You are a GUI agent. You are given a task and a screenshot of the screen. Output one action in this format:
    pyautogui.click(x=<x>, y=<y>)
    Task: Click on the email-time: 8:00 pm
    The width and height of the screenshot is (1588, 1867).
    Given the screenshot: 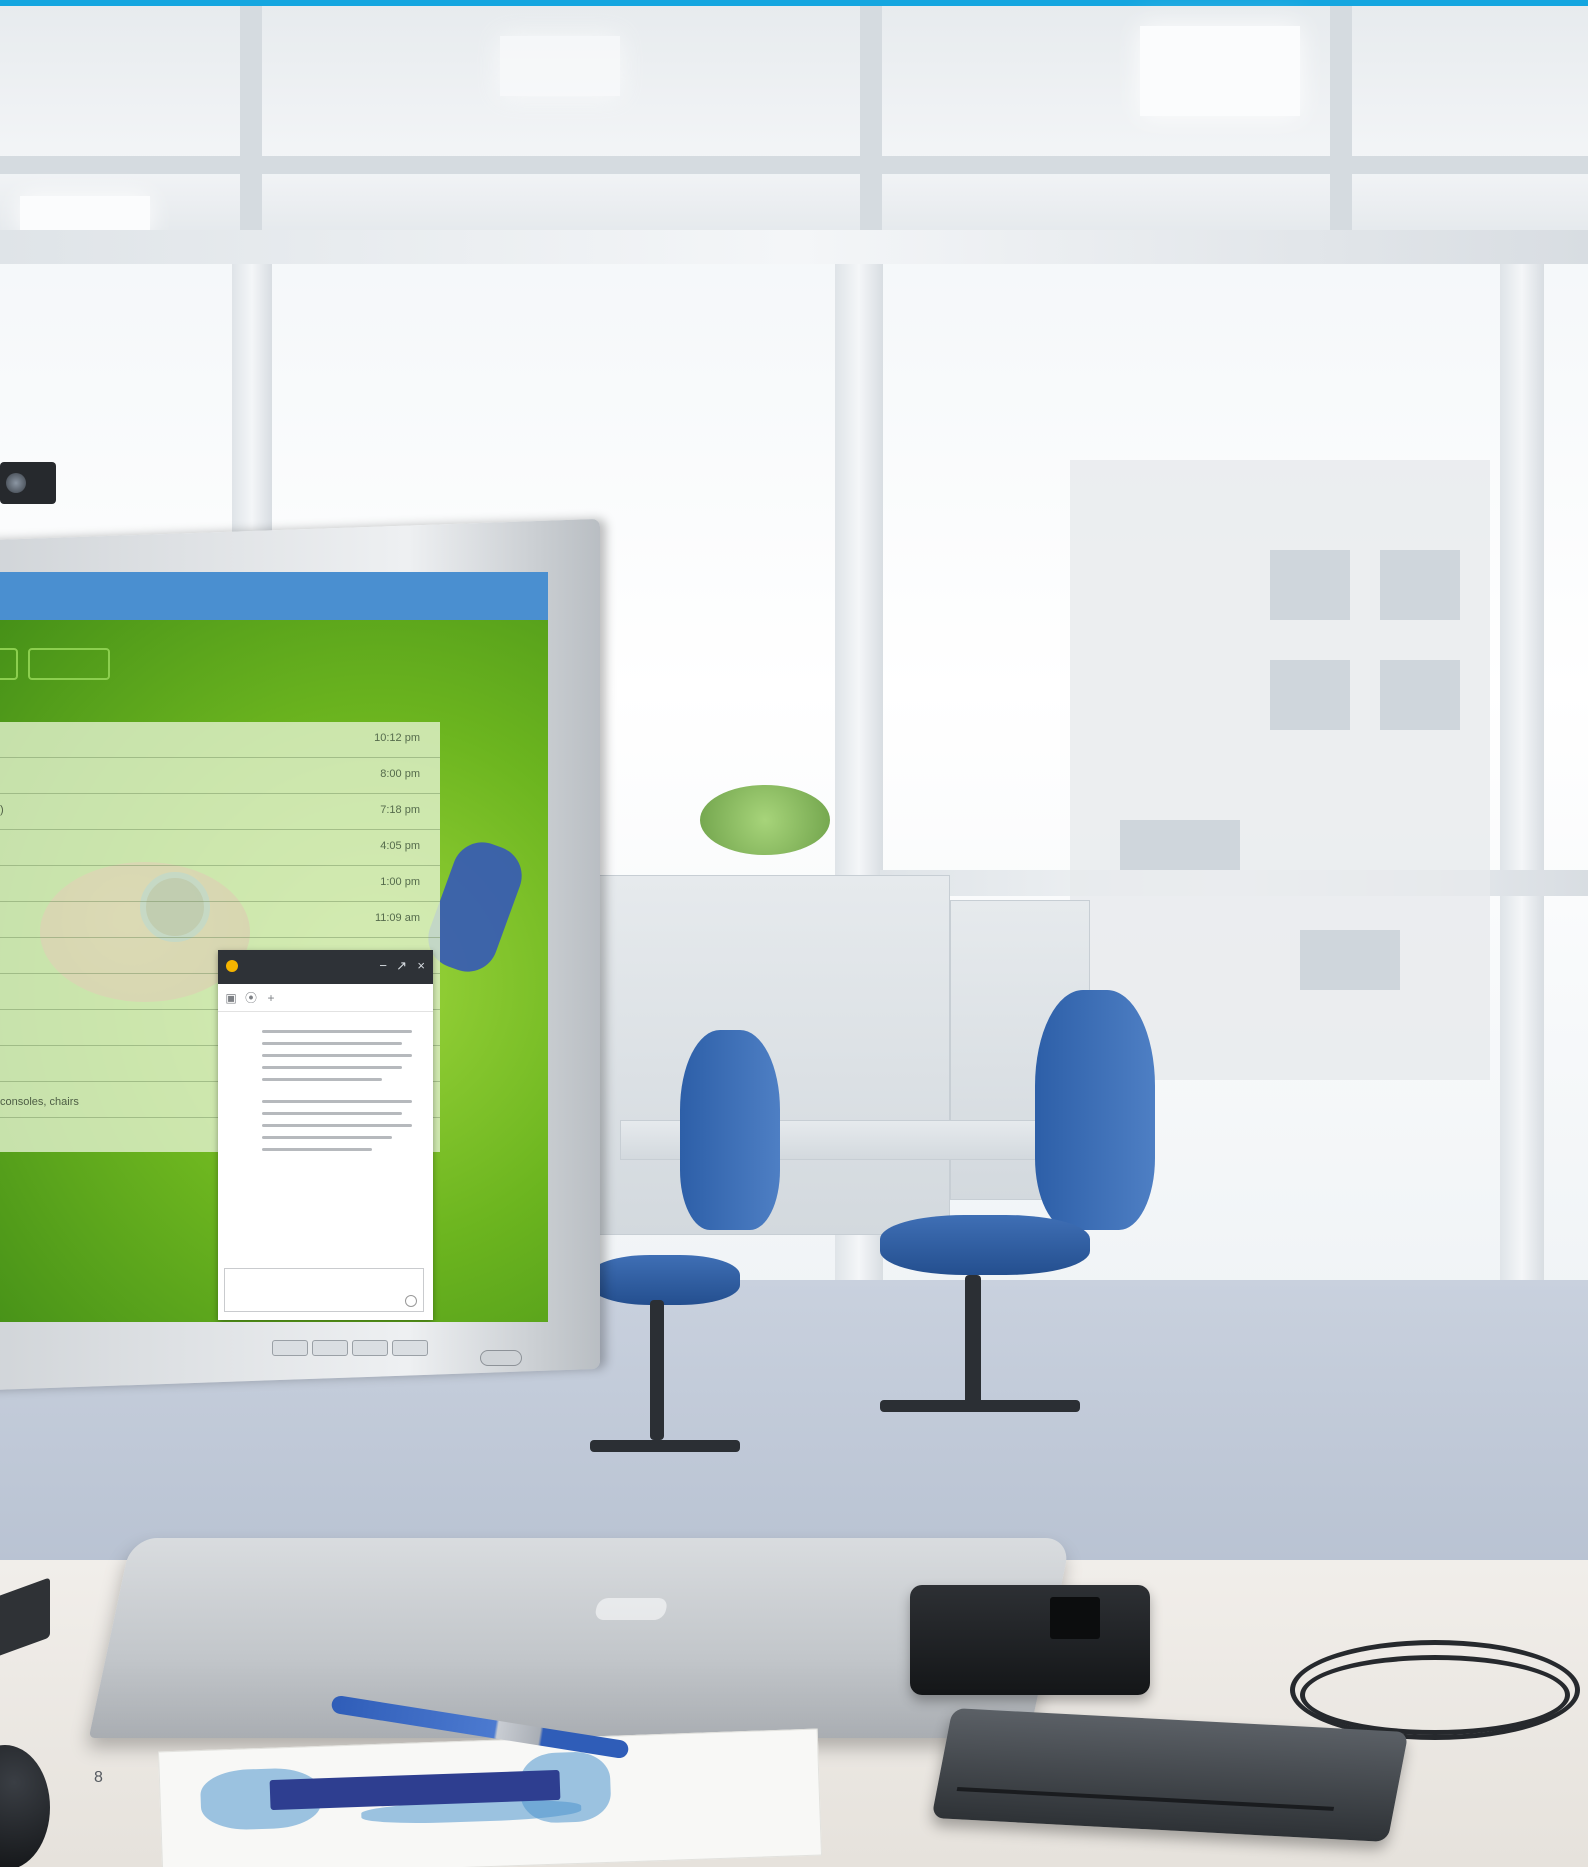 What is the action you would take?
    pyautogui.click(x=400, y=774)
    